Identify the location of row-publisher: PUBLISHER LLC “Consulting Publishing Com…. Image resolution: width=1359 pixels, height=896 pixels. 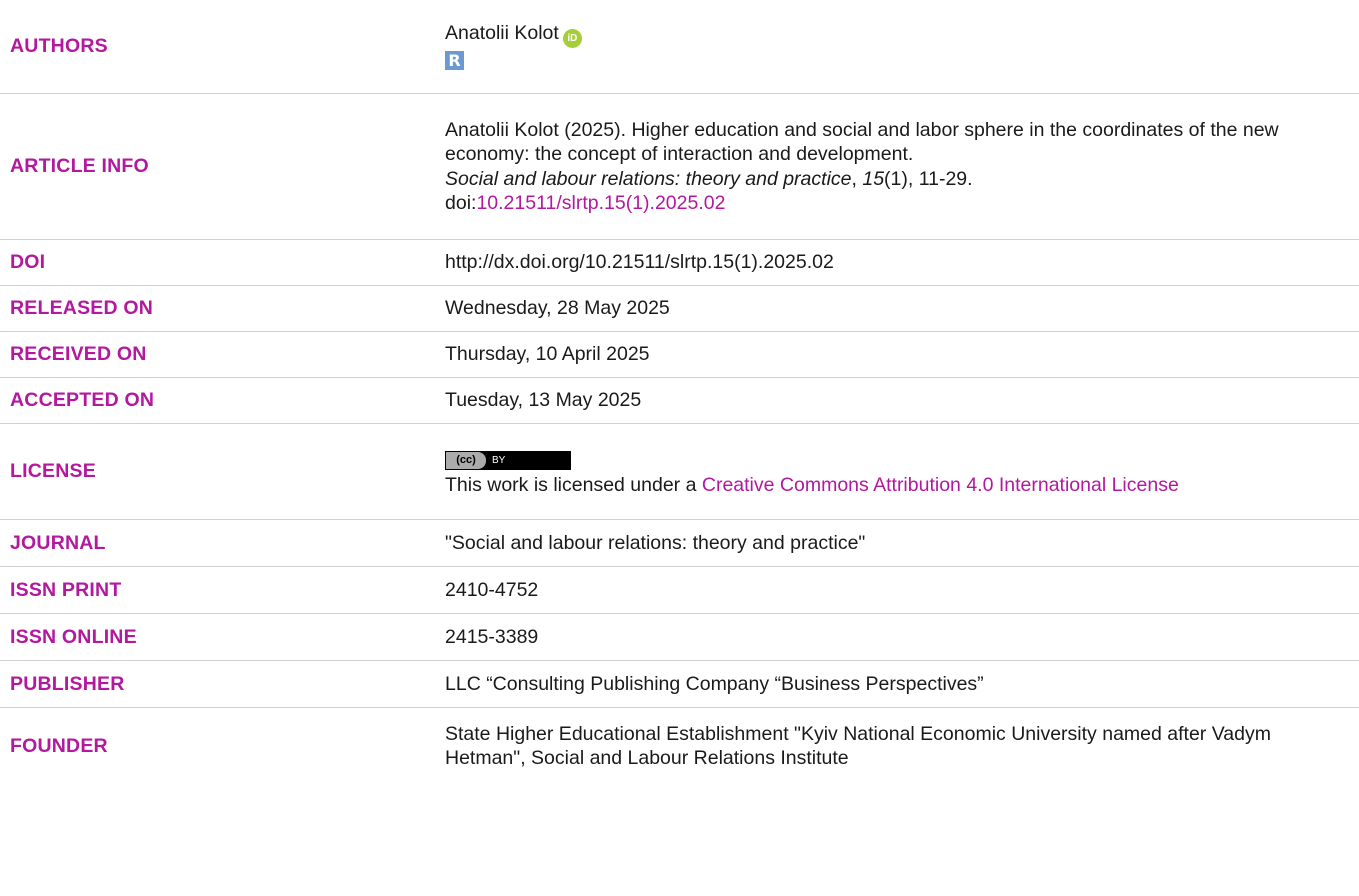
(679, 684).